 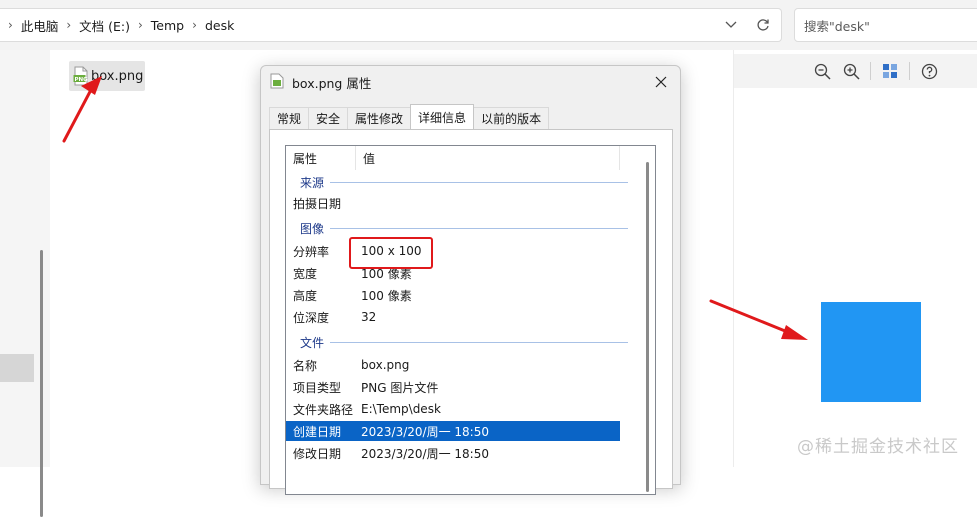 I want to click on list-header: 属性 值, so click(x=470, y=158).